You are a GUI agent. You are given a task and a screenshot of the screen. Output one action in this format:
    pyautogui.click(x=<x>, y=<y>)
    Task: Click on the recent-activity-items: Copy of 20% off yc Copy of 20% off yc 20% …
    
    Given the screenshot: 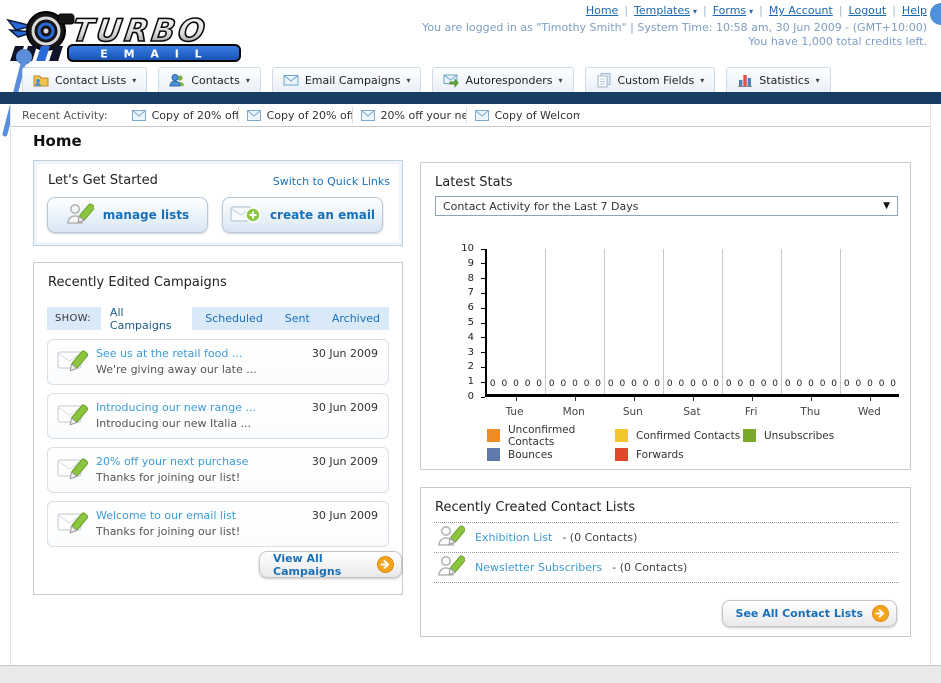 What is the action you would take?
    pyautogui.click(x=352, y=115)
    